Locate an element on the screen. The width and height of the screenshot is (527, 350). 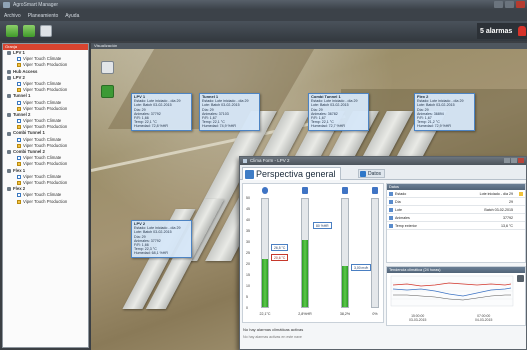
dialog-tabs: Perspectiva general Datos is located at coordinates (383, 172).